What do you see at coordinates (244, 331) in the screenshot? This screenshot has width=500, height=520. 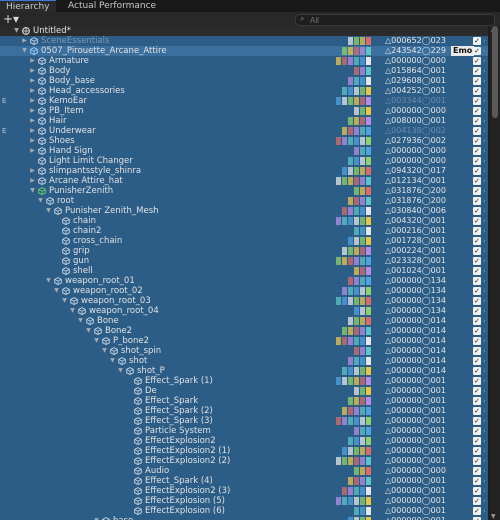 I see `tree-row: ▼ Bone2 △000000◯014 ✓ ›` at bounding box center [244, 331].